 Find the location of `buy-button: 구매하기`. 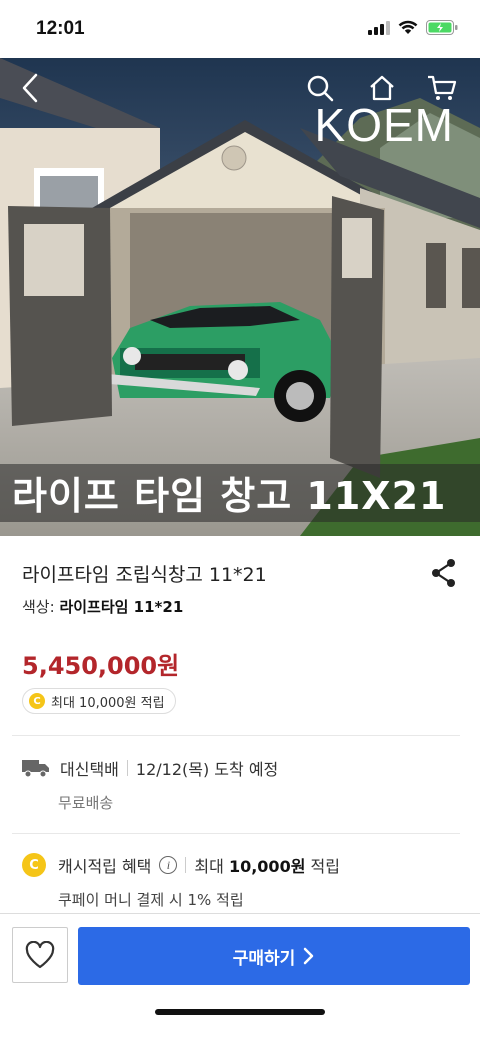

buy-button: 구매하기 is located at coordinates (274, 956).